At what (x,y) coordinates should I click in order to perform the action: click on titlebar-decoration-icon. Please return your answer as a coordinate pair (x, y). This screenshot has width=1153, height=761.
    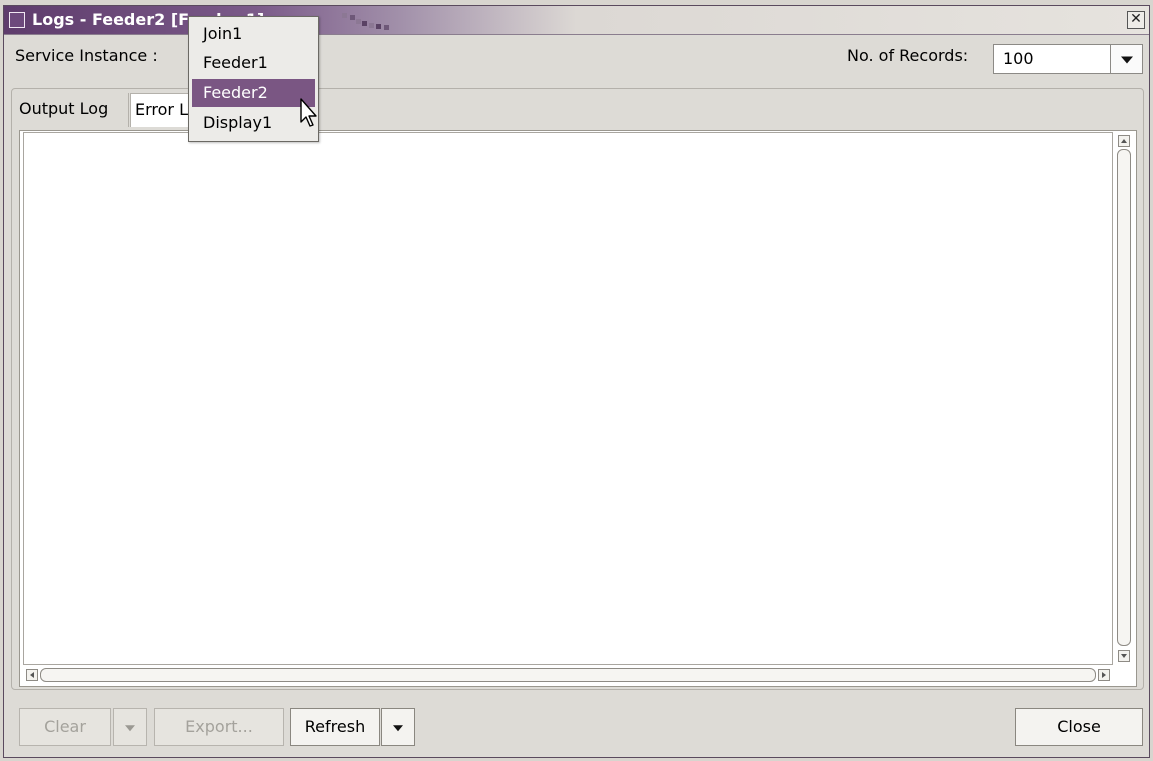
    Looking at the image, I should click on (365, 21).